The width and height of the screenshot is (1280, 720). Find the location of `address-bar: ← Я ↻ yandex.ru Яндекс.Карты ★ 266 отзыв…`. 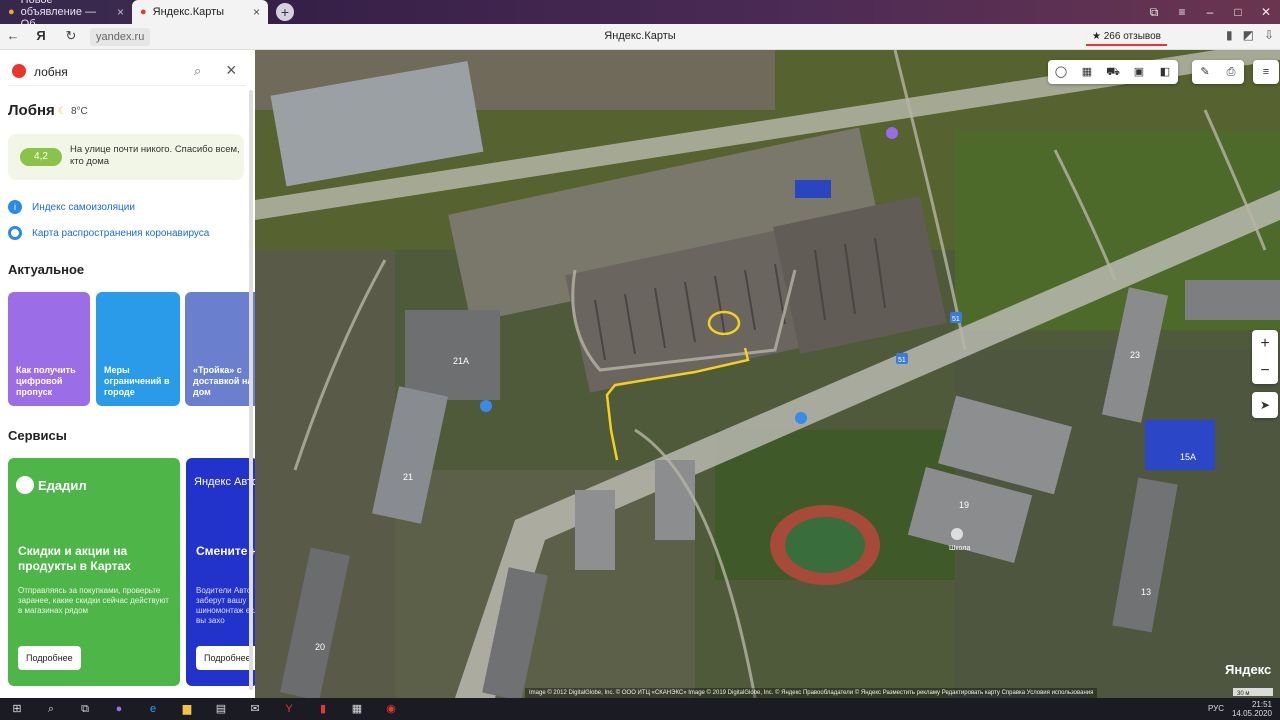

address-bar: ← Я ↻ yandex.ru Яндекс.Карты ★ 266 отзыв… is located at coordinates (640, 37).